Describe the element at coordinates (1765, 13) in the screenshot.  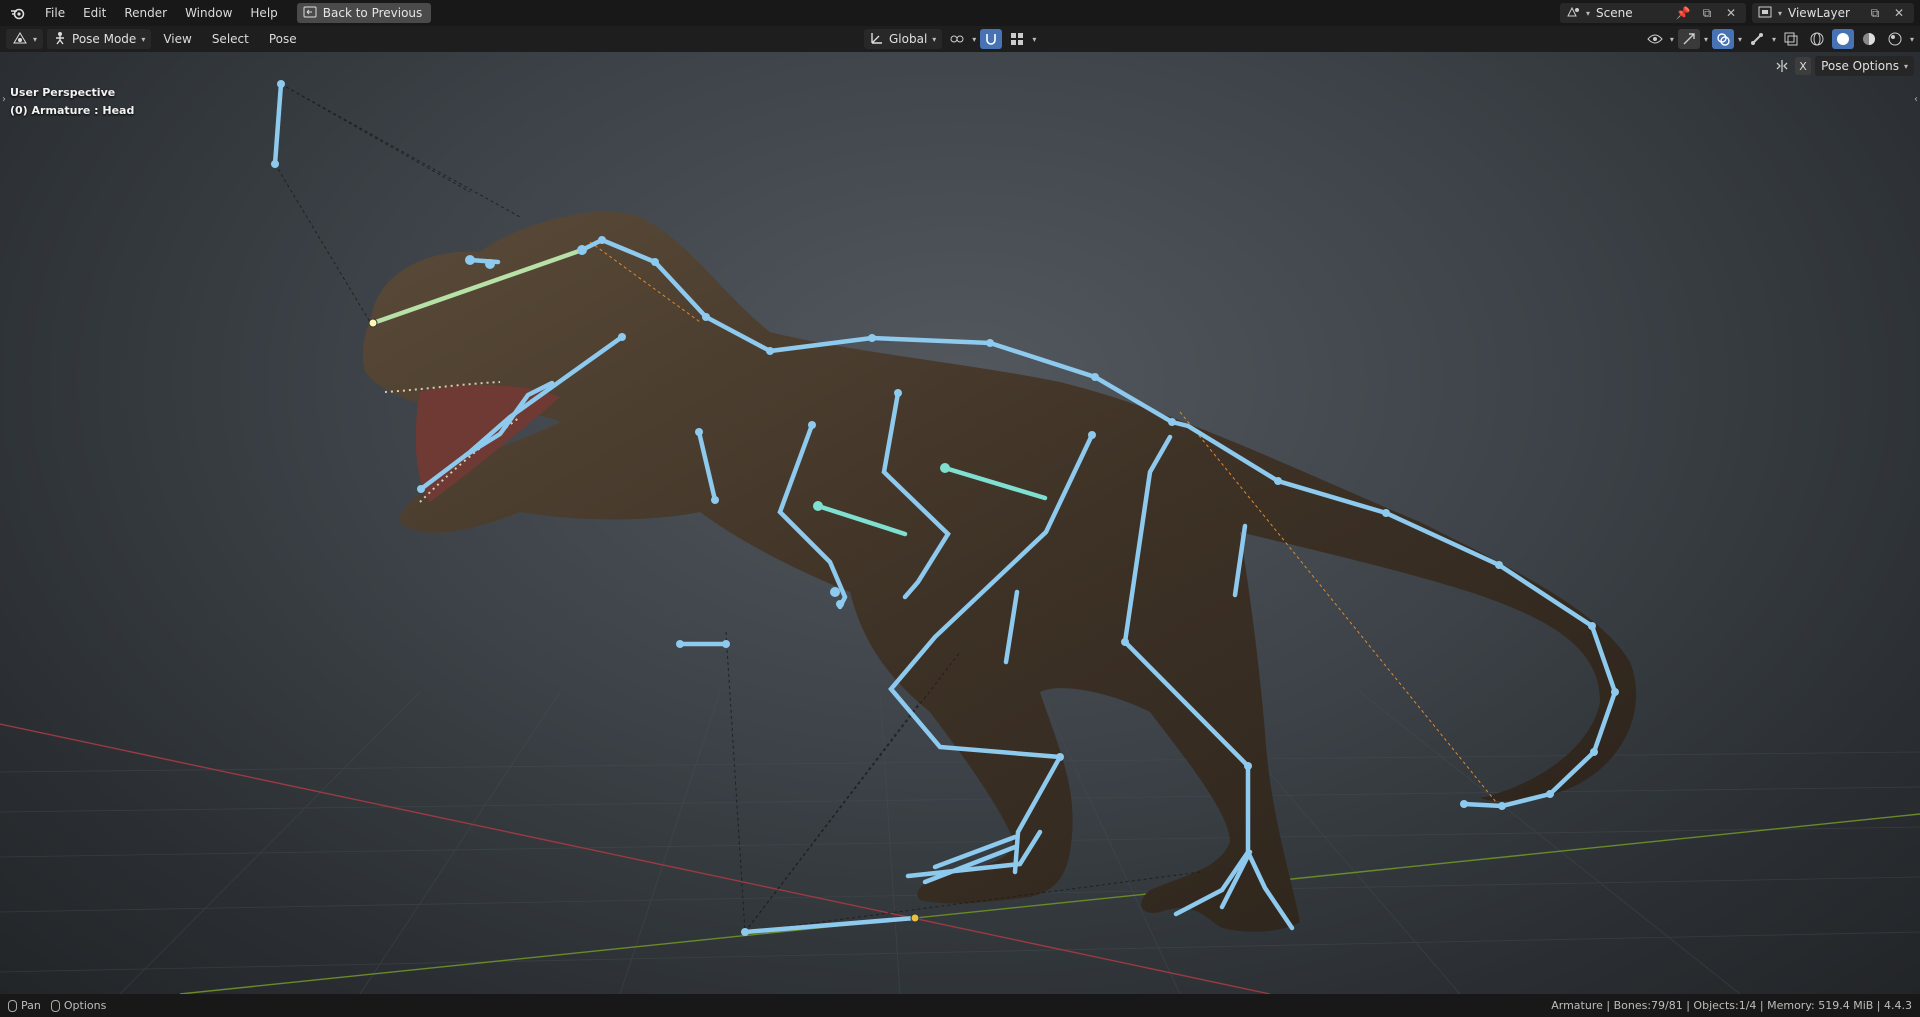
I see `view-layer-icon` at that location.